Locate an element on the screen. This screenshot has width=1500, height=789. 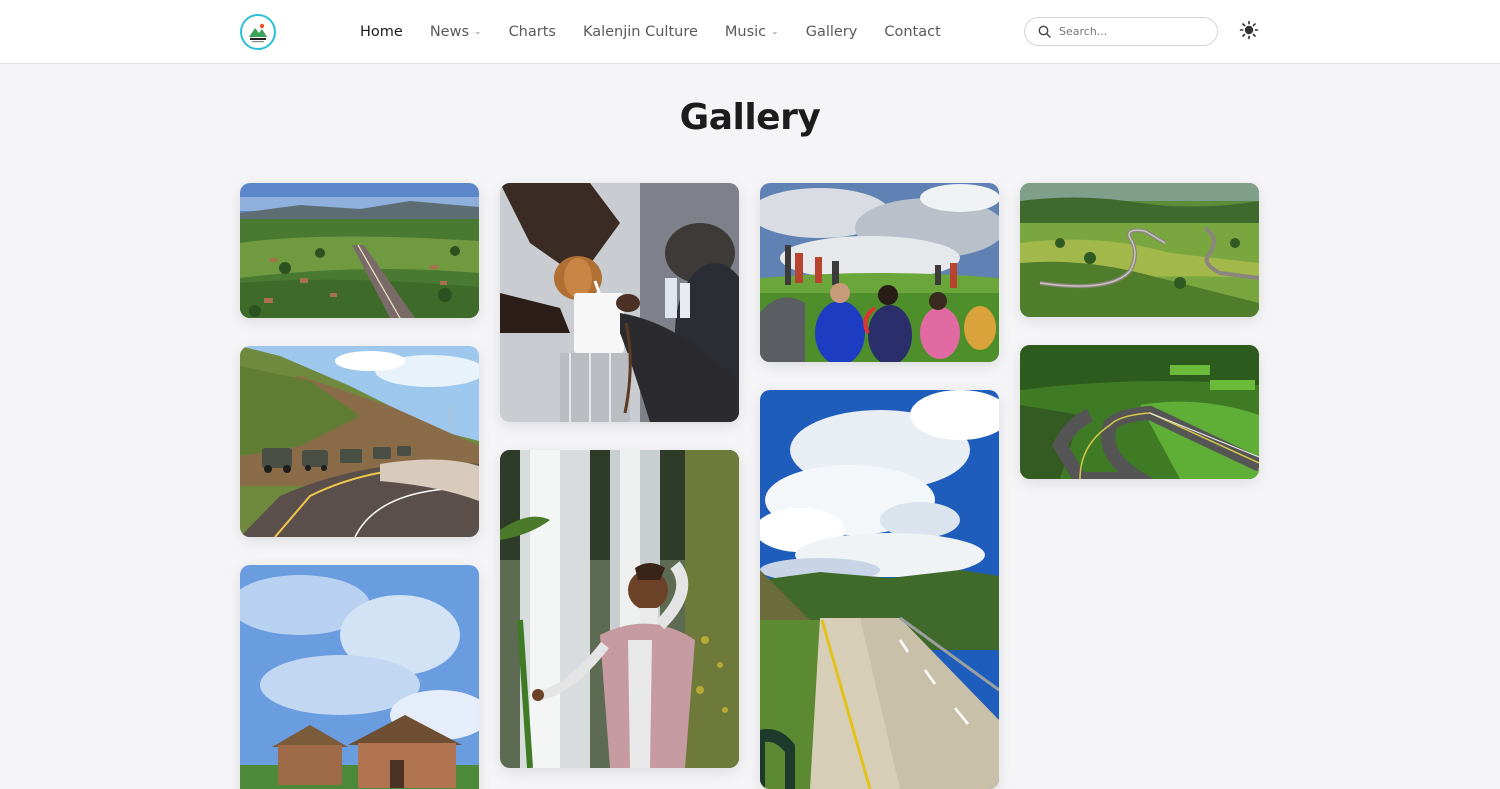
sun-icon is located at coordinates (1249, 30).